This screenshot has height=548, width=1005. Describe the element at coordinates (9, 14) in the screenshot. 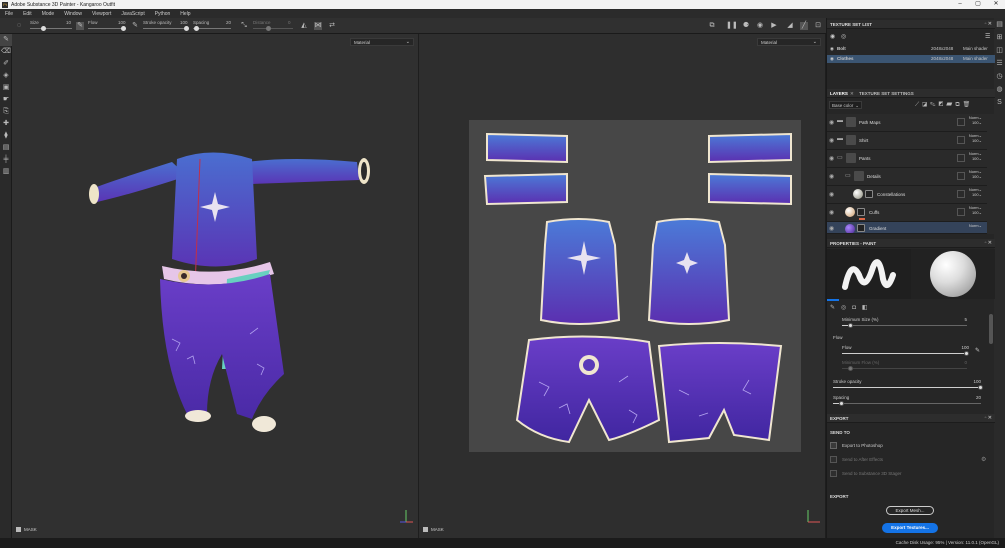

I see `menu-file: File` at that location.